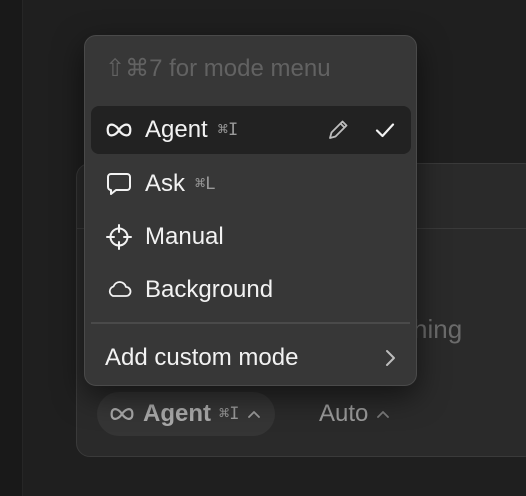 The image size is (526, 496). I want to click on composer-placeholder: hing, so click(437, 329).